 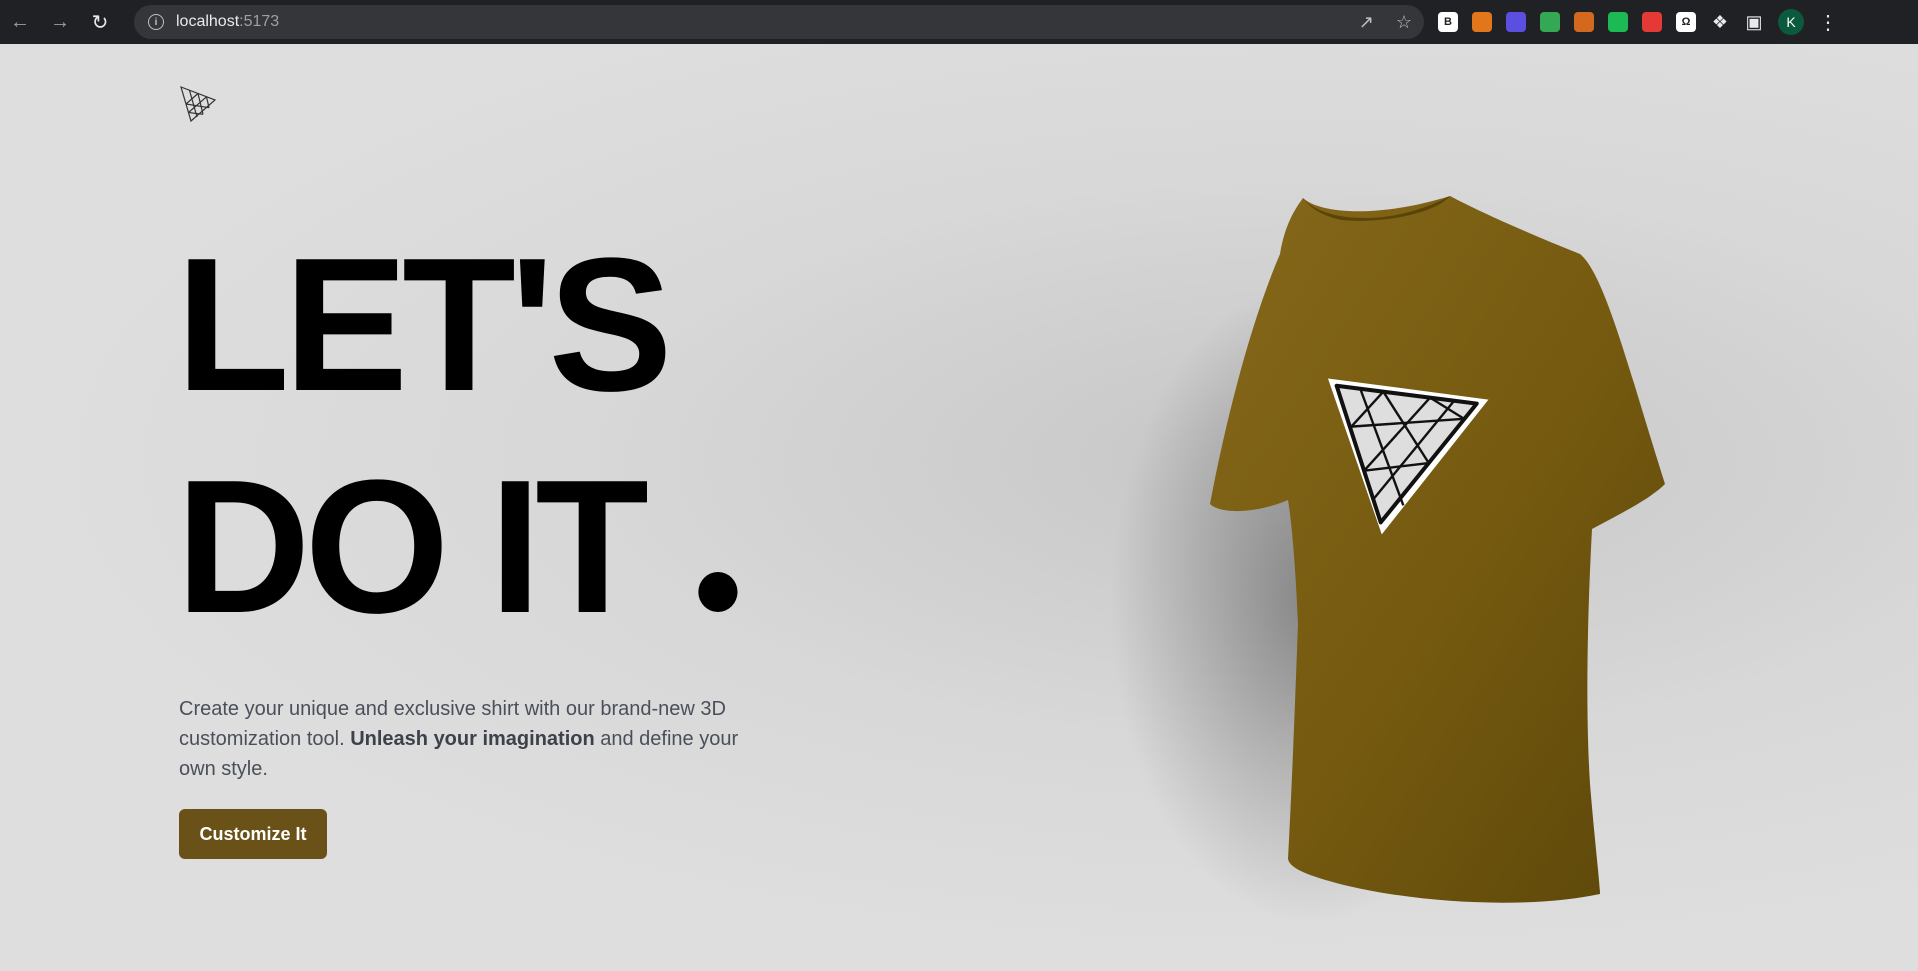 What do you see at coordinates (424, 325) in the screenshot?
I see `headline-line-1: LET'S` at bounding box center [424, 325].